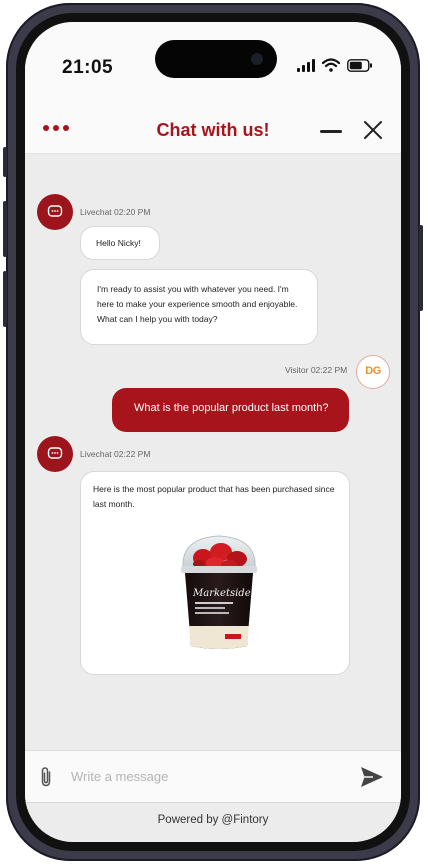 Image resolution: width=428 pixels, height=864 pixels. I want to click on message-text: What is the popular product last month?, so click(231, 408).